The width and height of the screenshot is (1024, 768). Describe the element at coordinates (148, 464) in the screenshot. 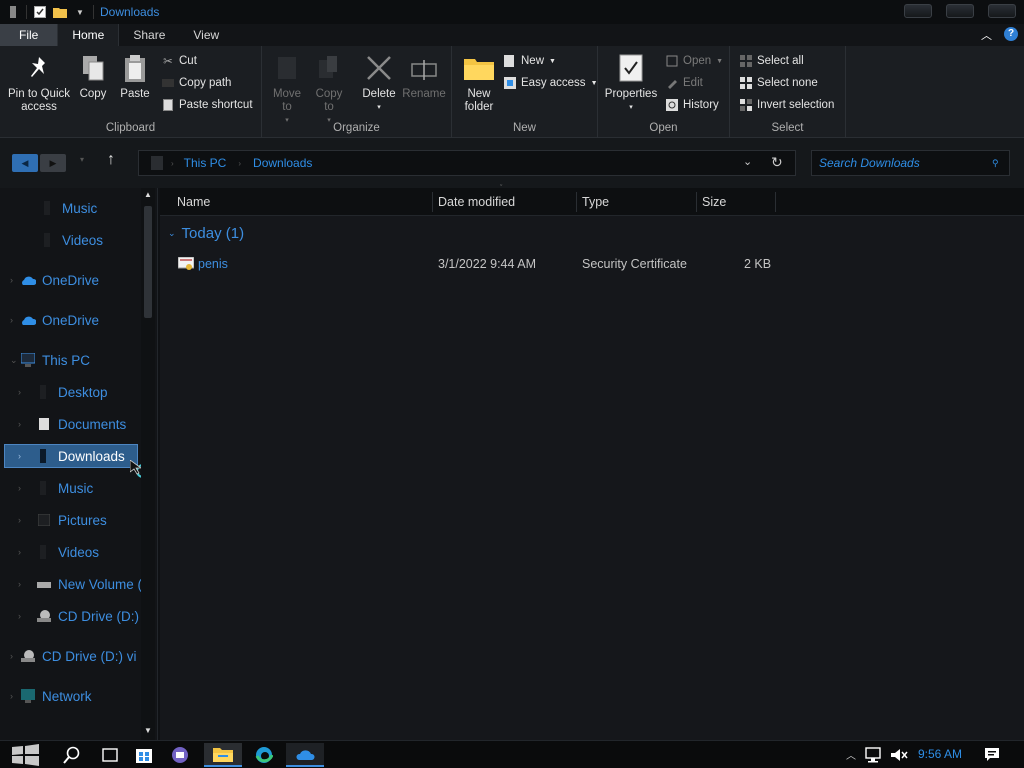

I see `navigation-scrollbar: ▲ ▼` at that location.